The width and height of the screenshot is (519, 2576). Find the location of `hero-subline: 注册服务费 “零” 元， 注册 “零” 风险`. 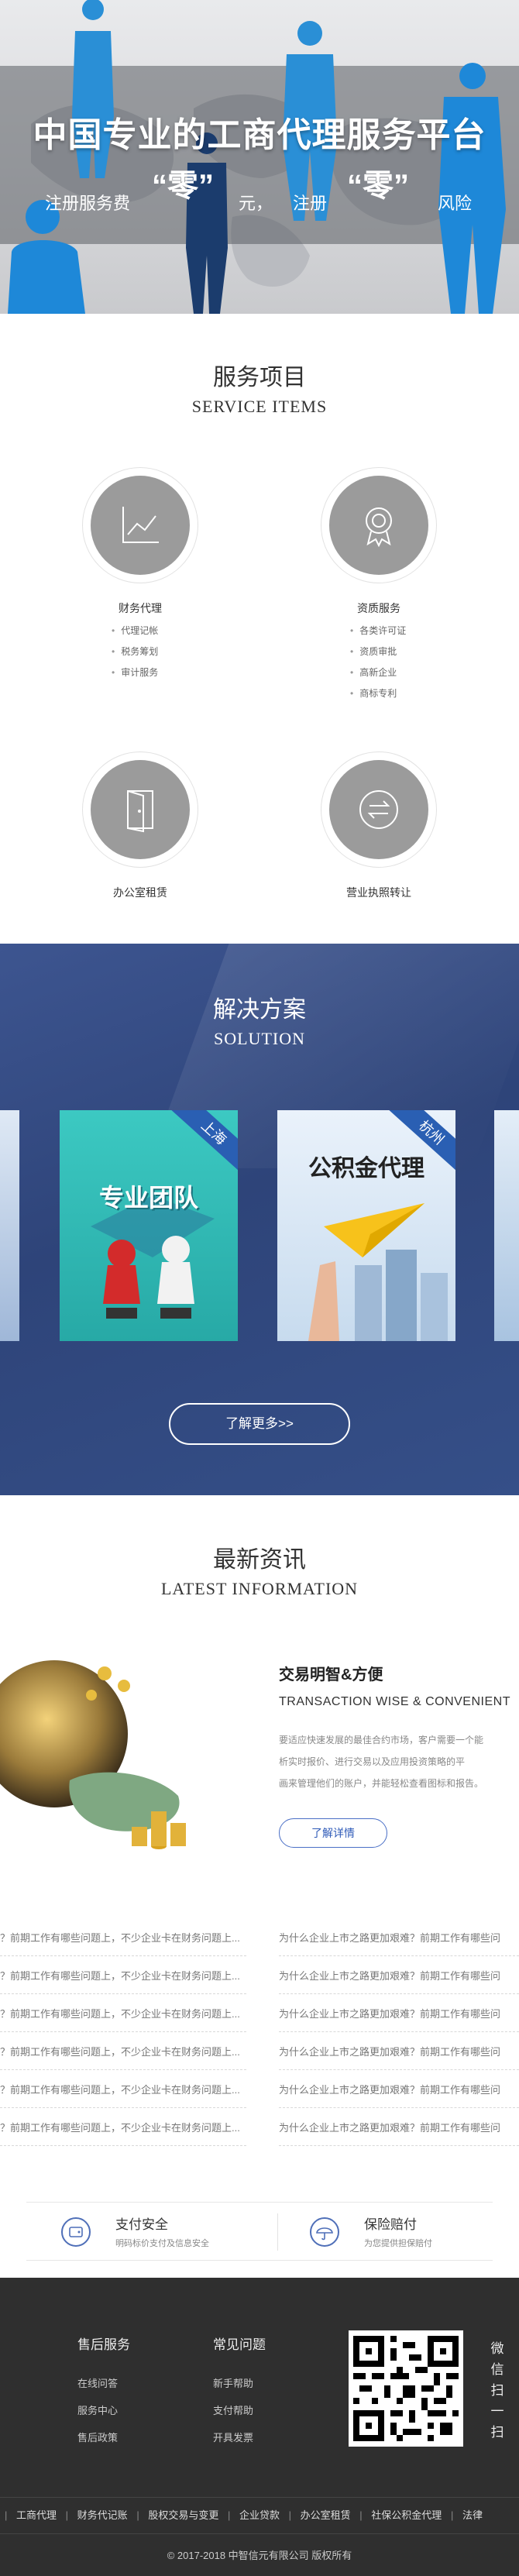

hero-subline: 注册服务费 “零” 元， 注册 “零” 风险 is located at coordinates (259, 195).